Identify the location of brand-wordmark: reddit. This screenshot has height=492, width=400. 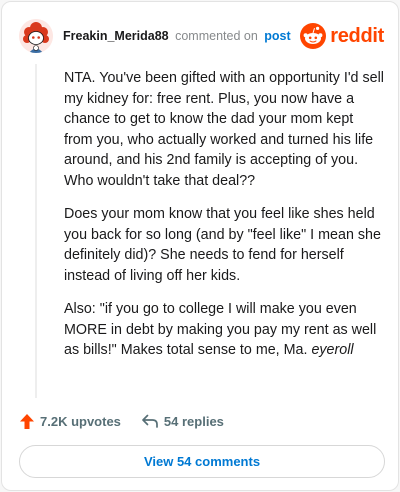
(357, 35).